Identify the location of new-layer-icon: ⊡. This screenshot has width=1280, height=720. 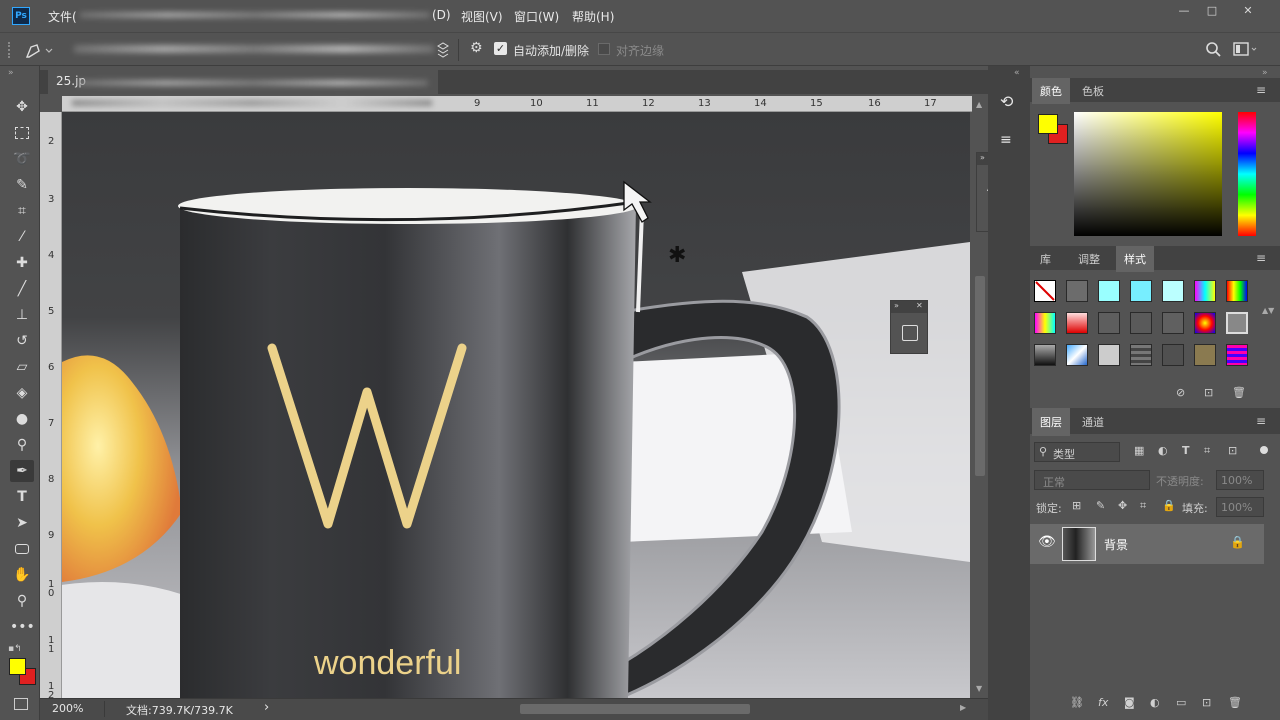
(1206, 702).